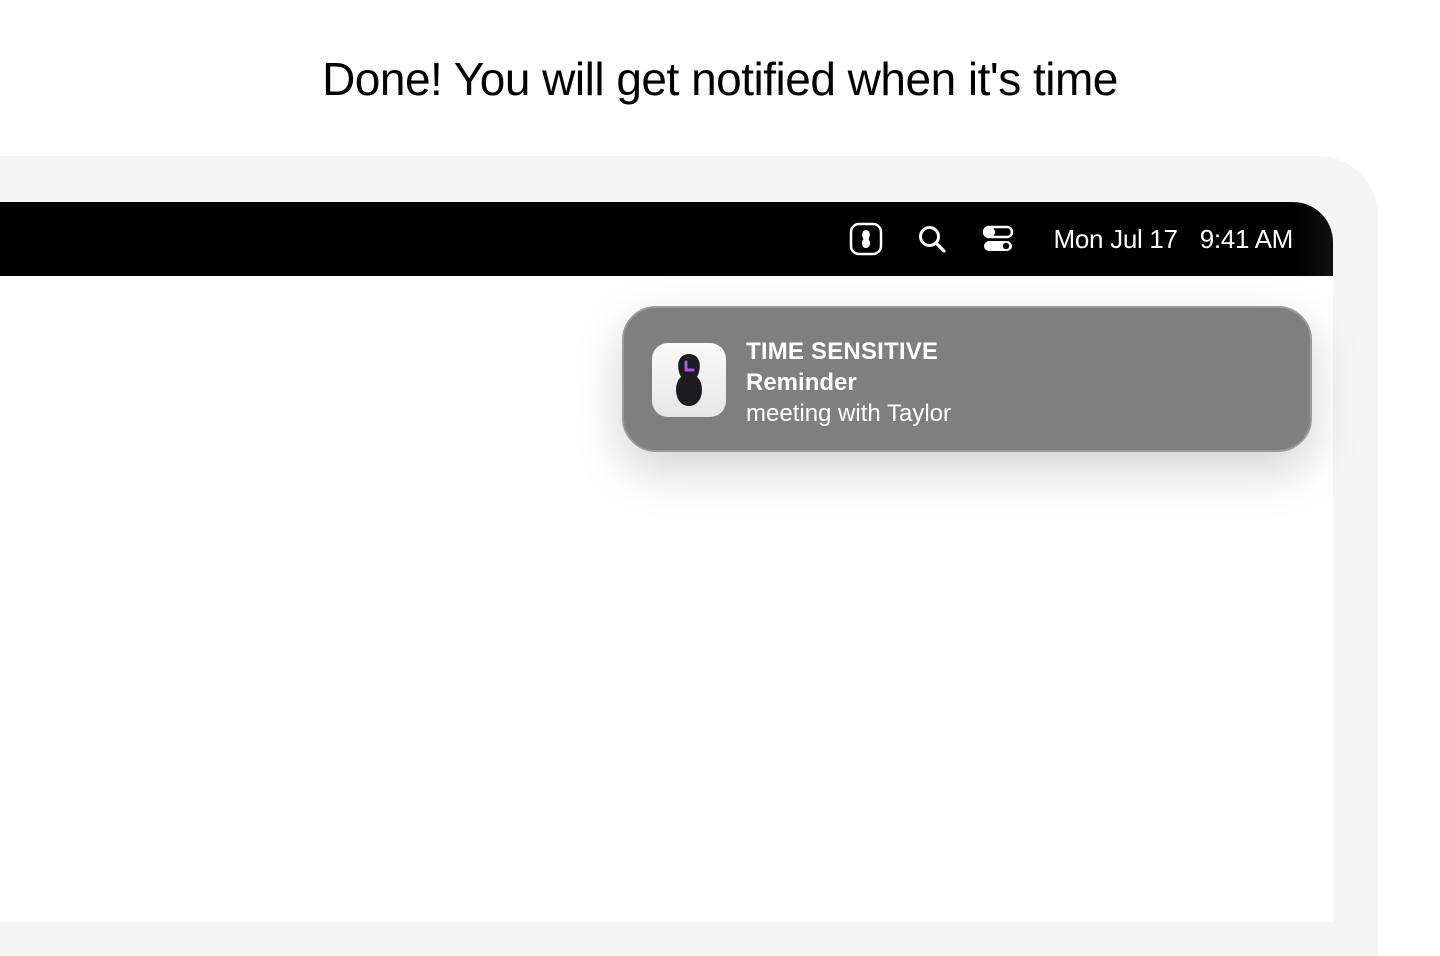  What do you see at coordinates (666, 239) in the screenshot?
I see `menu-bar: Mon Jul 17 9:41 AM` at bounding box center [666, 239].